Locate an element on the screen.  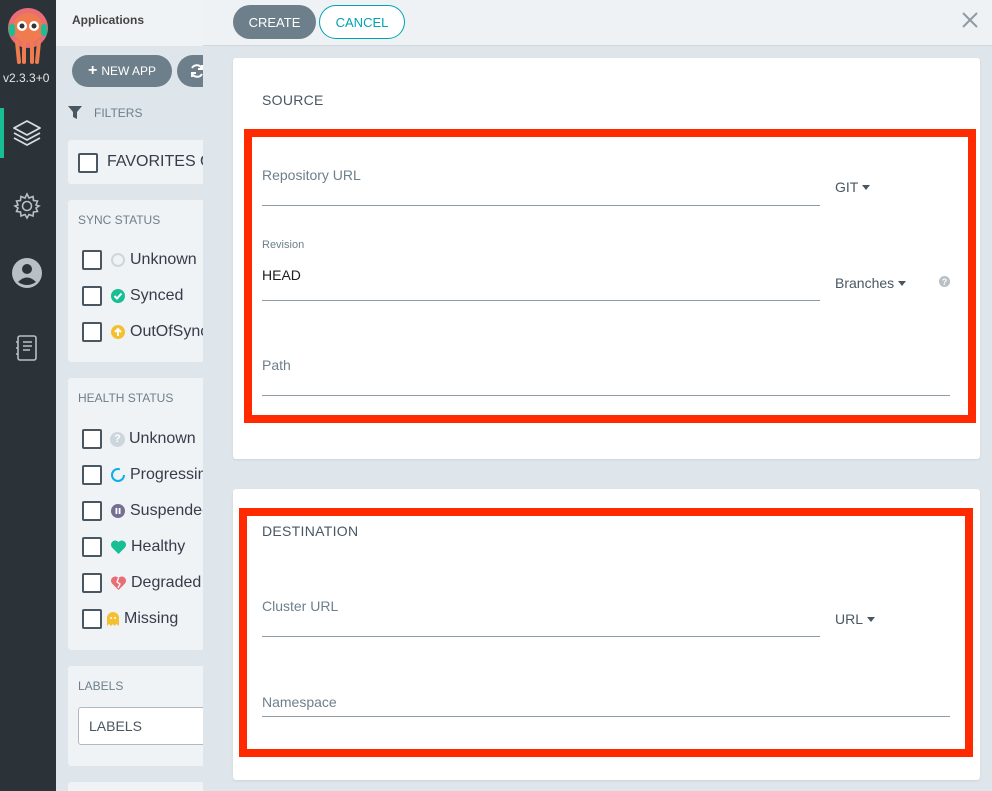
favorites-label: FAVORITES O is located at coordinates (155, 161).